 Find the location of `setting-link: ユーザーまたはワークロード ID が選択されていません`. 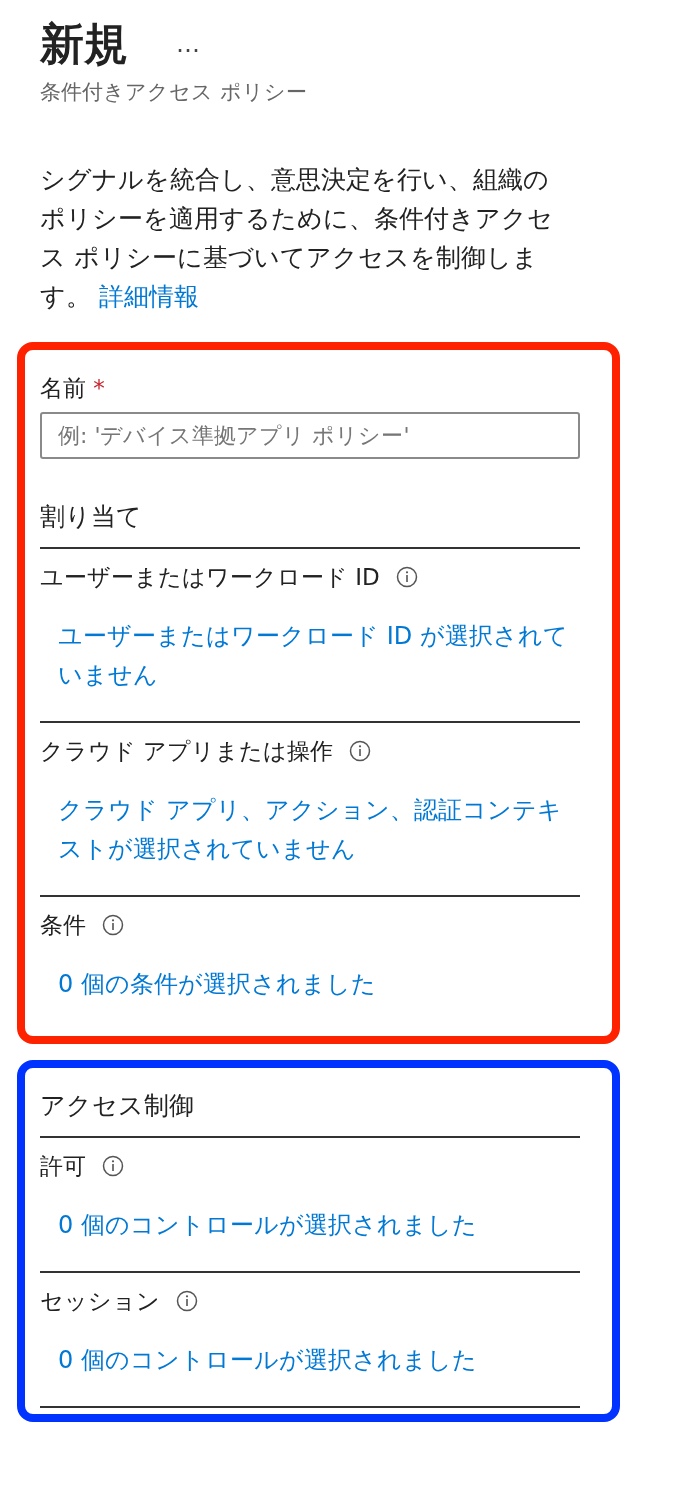

setting-link: ユーザーまたはワークロード ID が選択されていません is located at coordinates (304, 659).